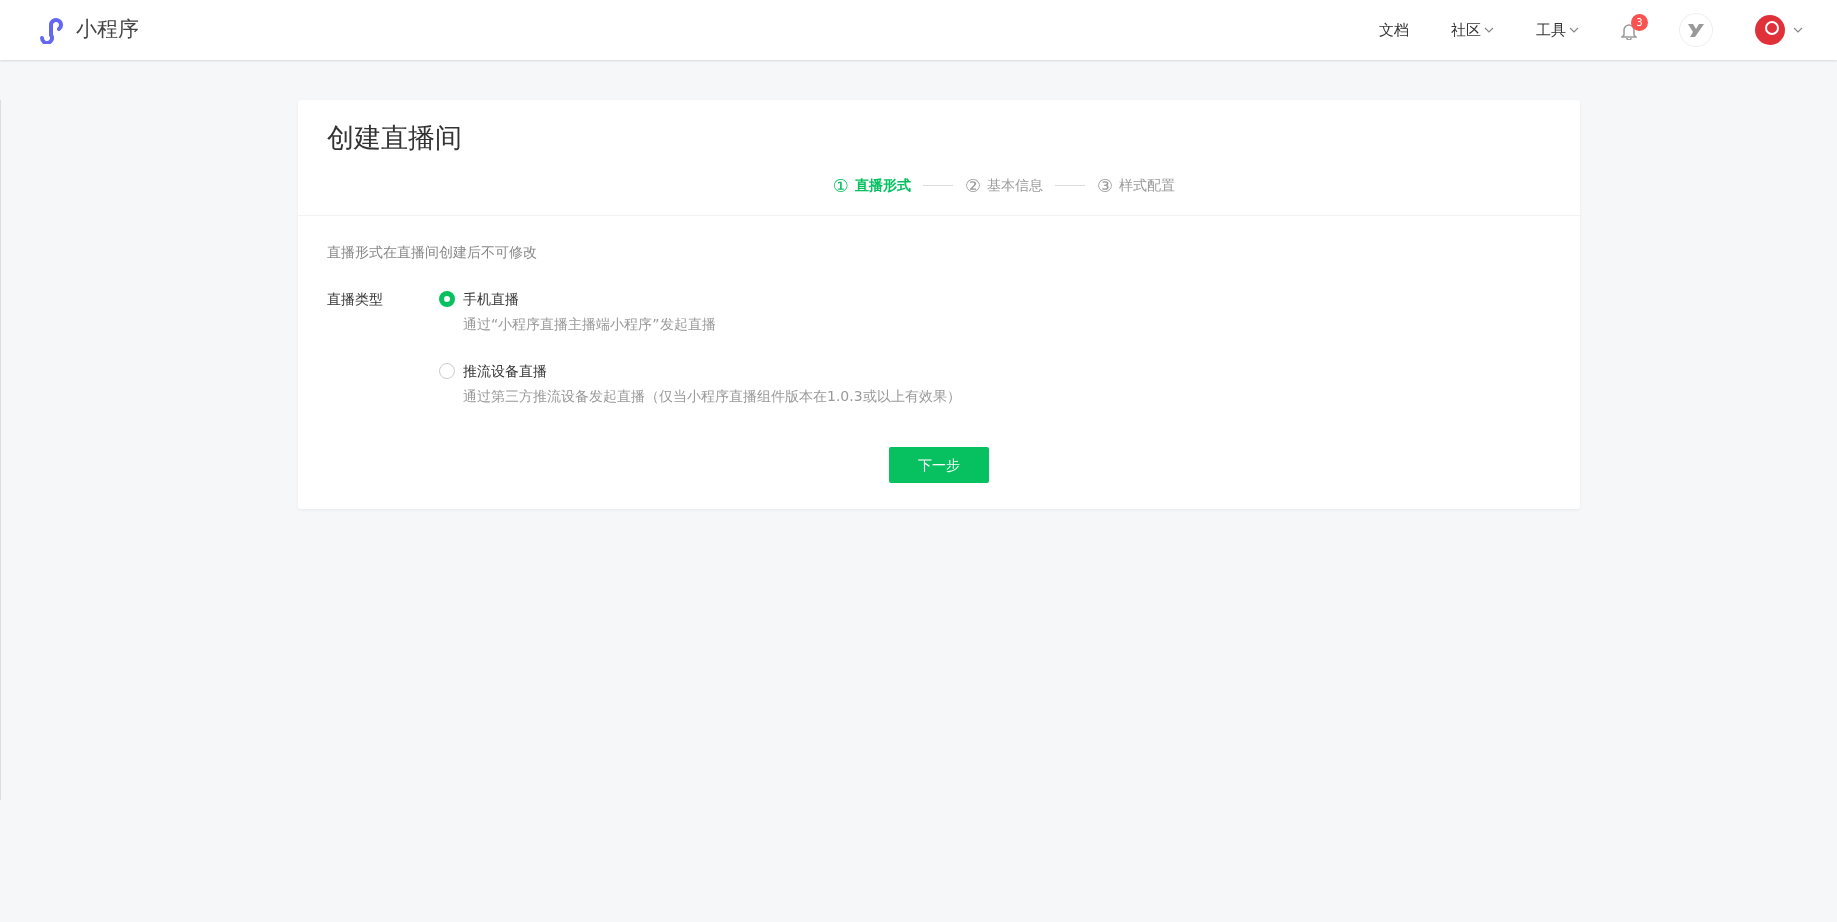 The image size is (1837, 922). Describe the element at coordinates (840, 186) in the screenshot. I see `step-number: ①` at that location.